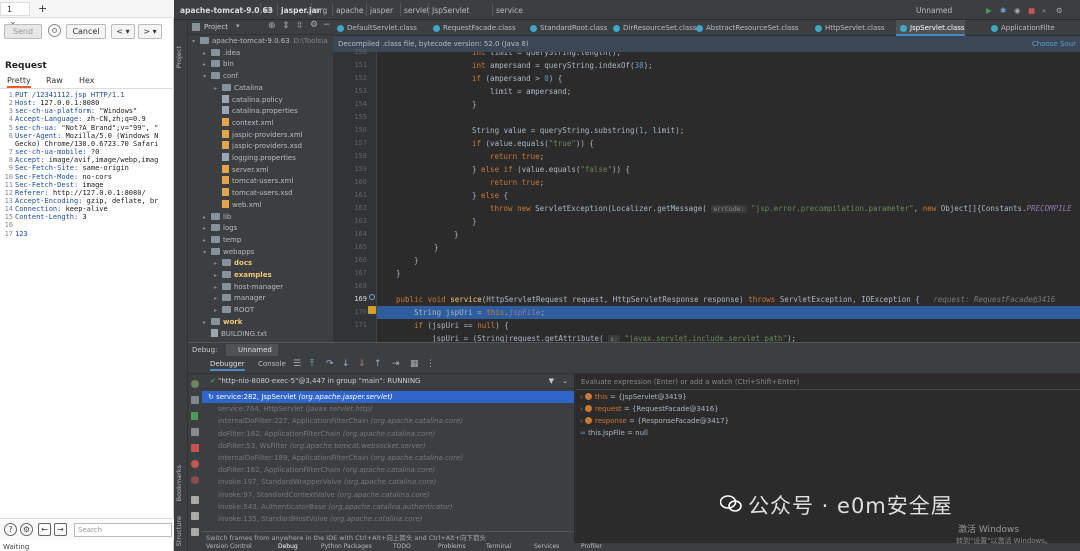 This screenshot has width=1080, height=551. Describe the element at coordinates (378, 364) in the screenshot. I see `step-out-icon: ↑` at that location.